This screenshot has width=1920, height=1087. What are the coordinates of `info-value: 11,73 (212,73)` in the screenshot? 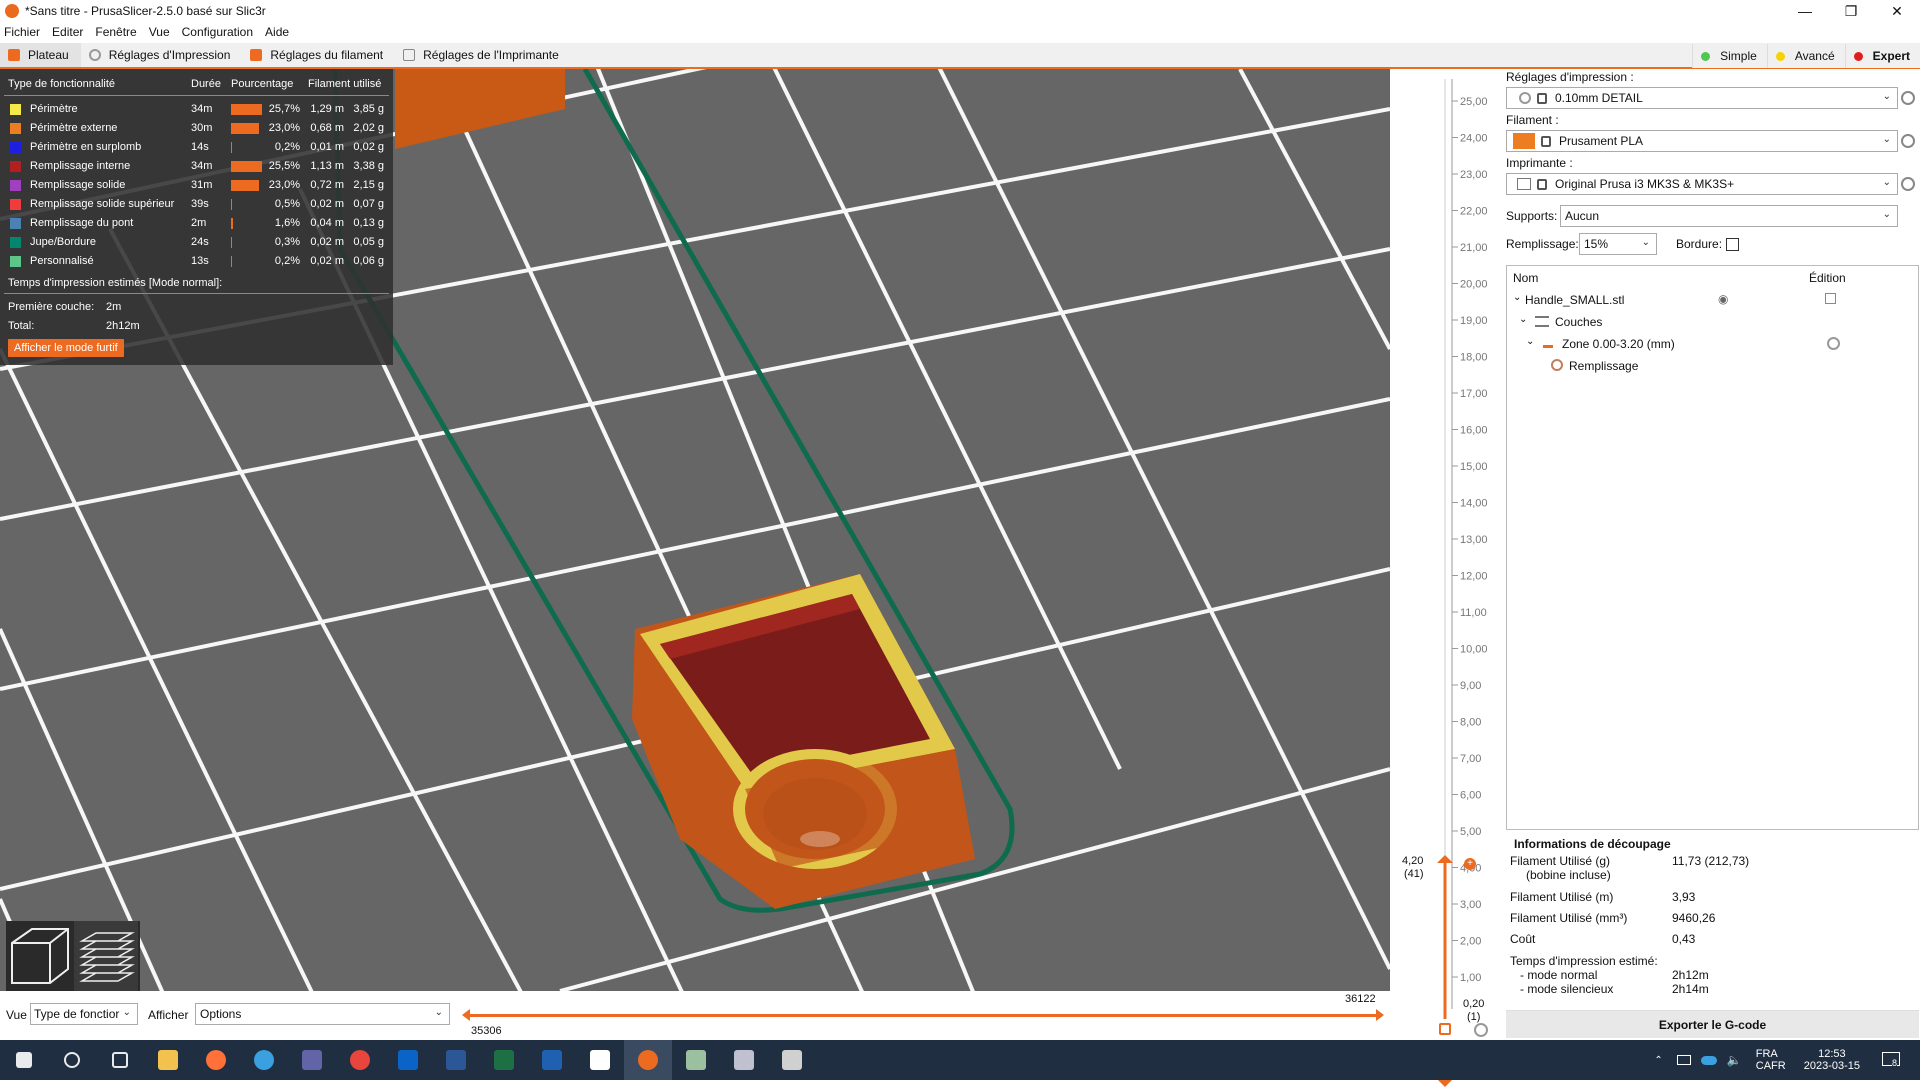 It's located at (1711, 861).